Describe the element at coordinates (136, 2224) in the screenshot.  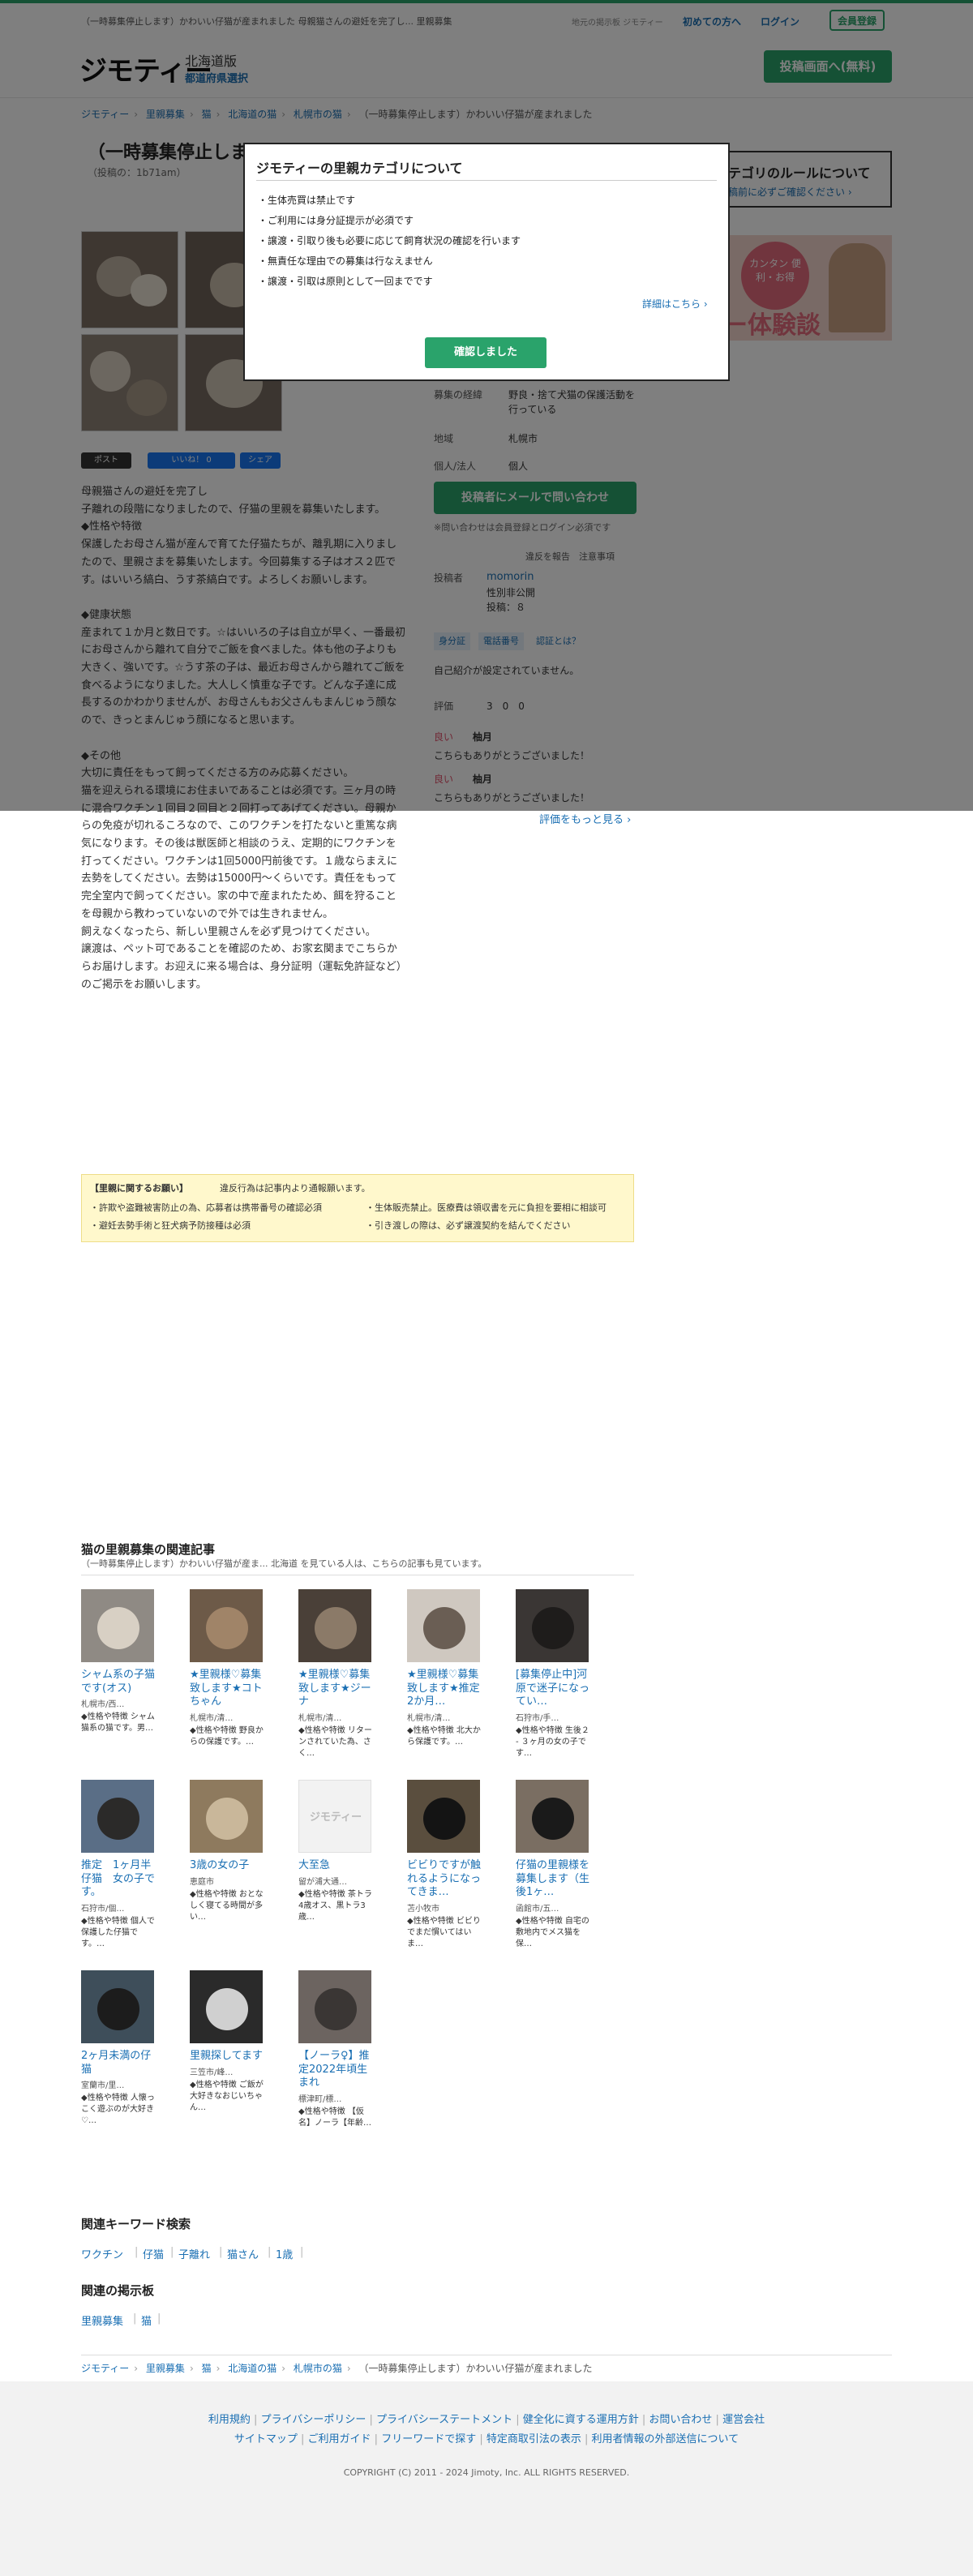
I see `keyword-section-title: 関連キーワード検索` at that location.